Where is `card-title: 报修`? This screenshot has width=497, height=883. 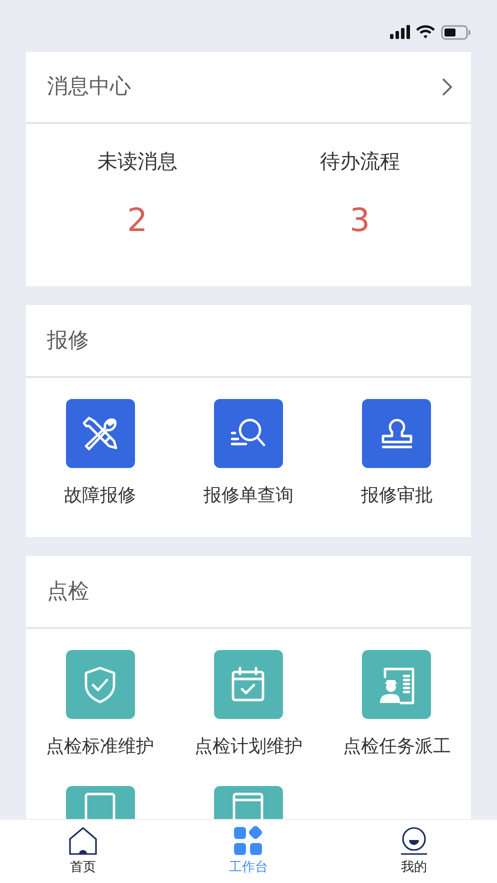 card-title: 报修 is located at coordinates (68, 340).